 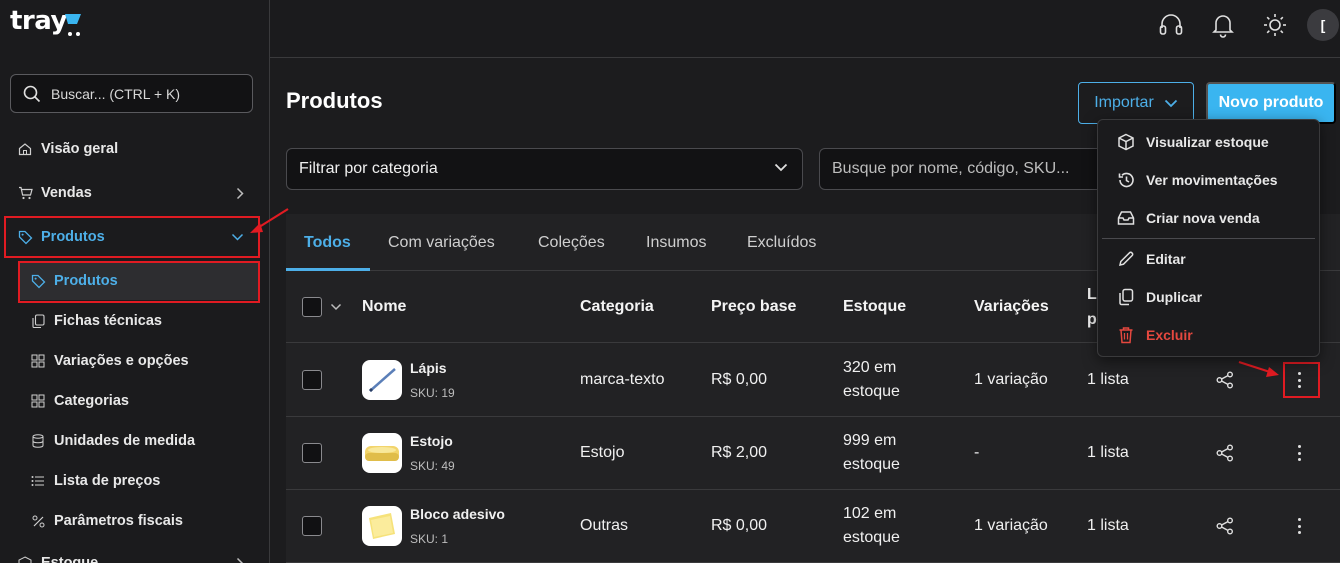 I want to click on menu-item-duplicar: Duplicar, so click(x=1208, y=297).